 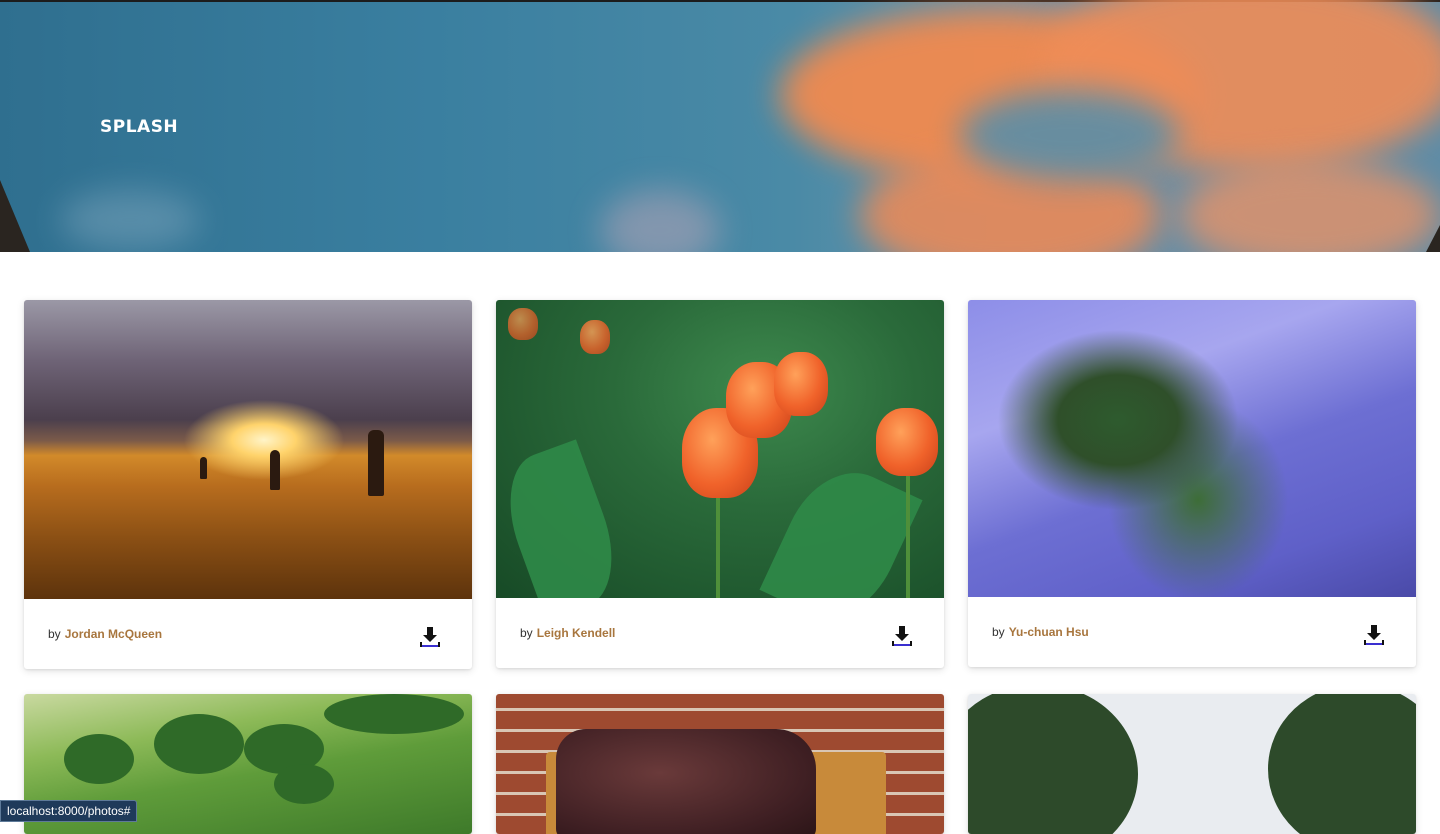 I want to click on photo-byline: by Jordan McQueen, so click(x=105, y=634).